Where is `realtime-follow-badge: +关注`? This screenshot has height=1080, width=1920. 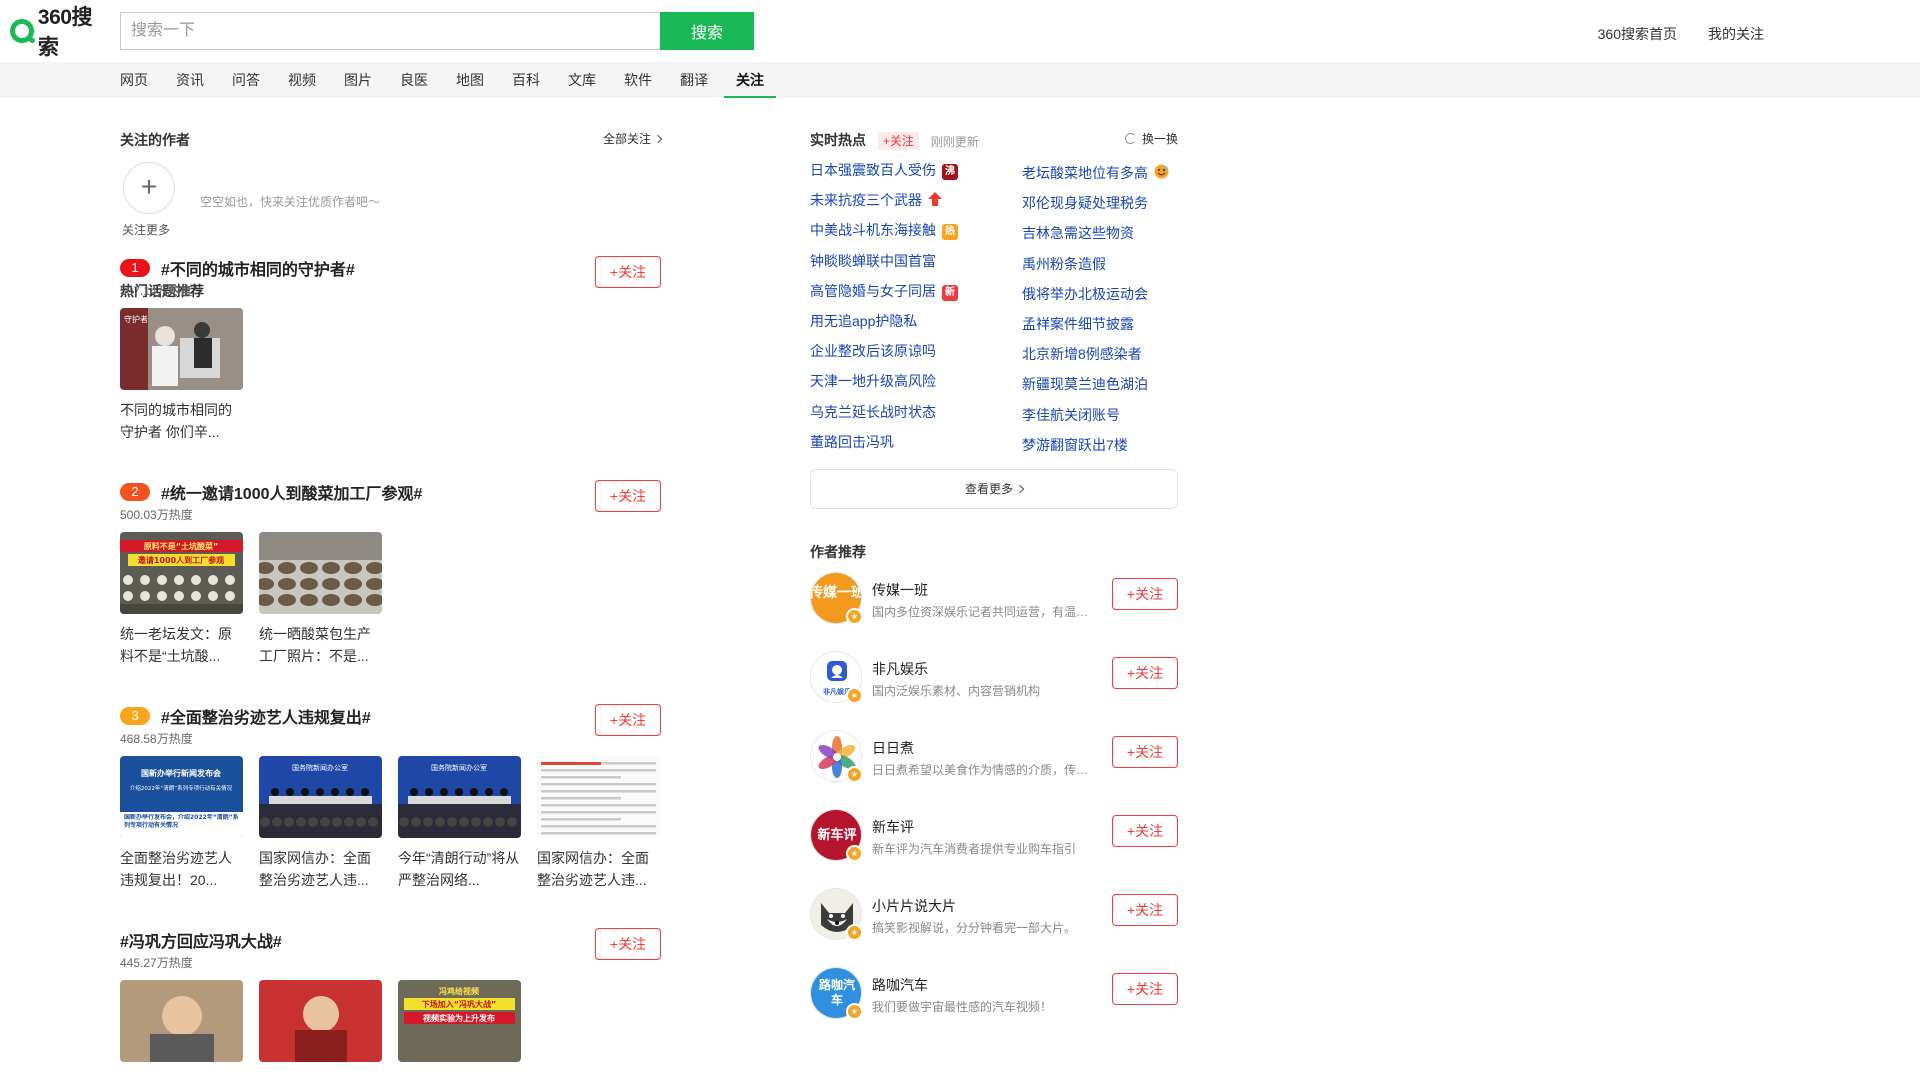 realtime-follow-badge: +关注 is located at coordinates (898, 141).